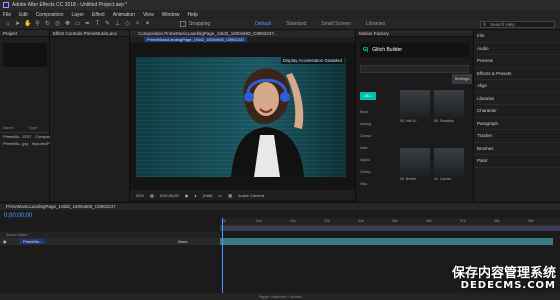  Describe the element at coordinates (368, 96) in the screenshot. I see `category-all-button: ALL` at that location.